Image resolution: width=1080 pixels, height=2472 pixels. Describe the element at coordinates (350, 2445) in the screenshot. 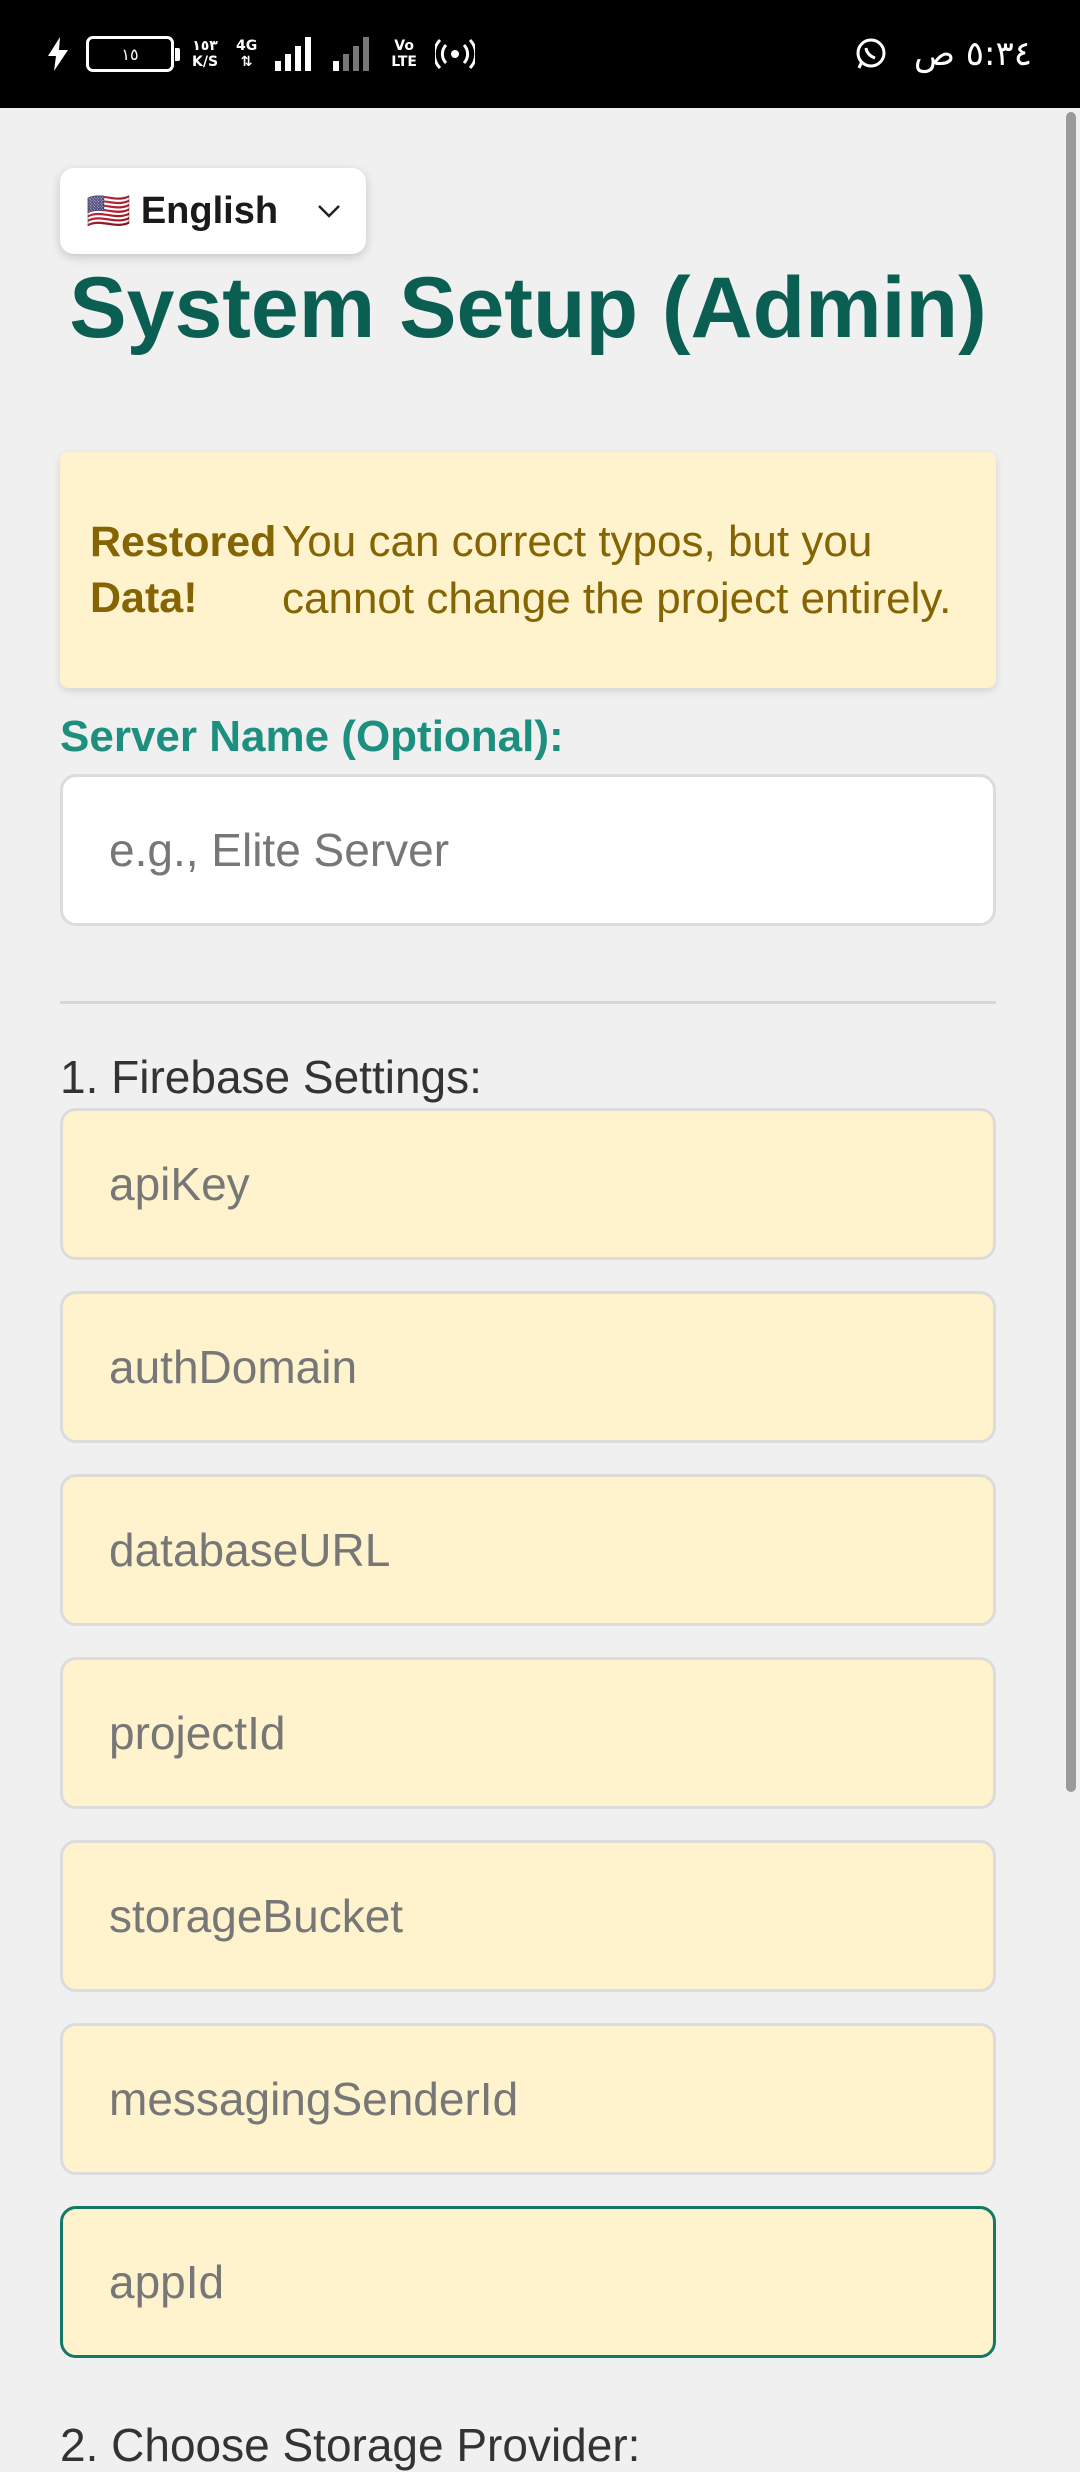

I see `storage-provider-label: 2. Choose Storage Provider:` at that location.